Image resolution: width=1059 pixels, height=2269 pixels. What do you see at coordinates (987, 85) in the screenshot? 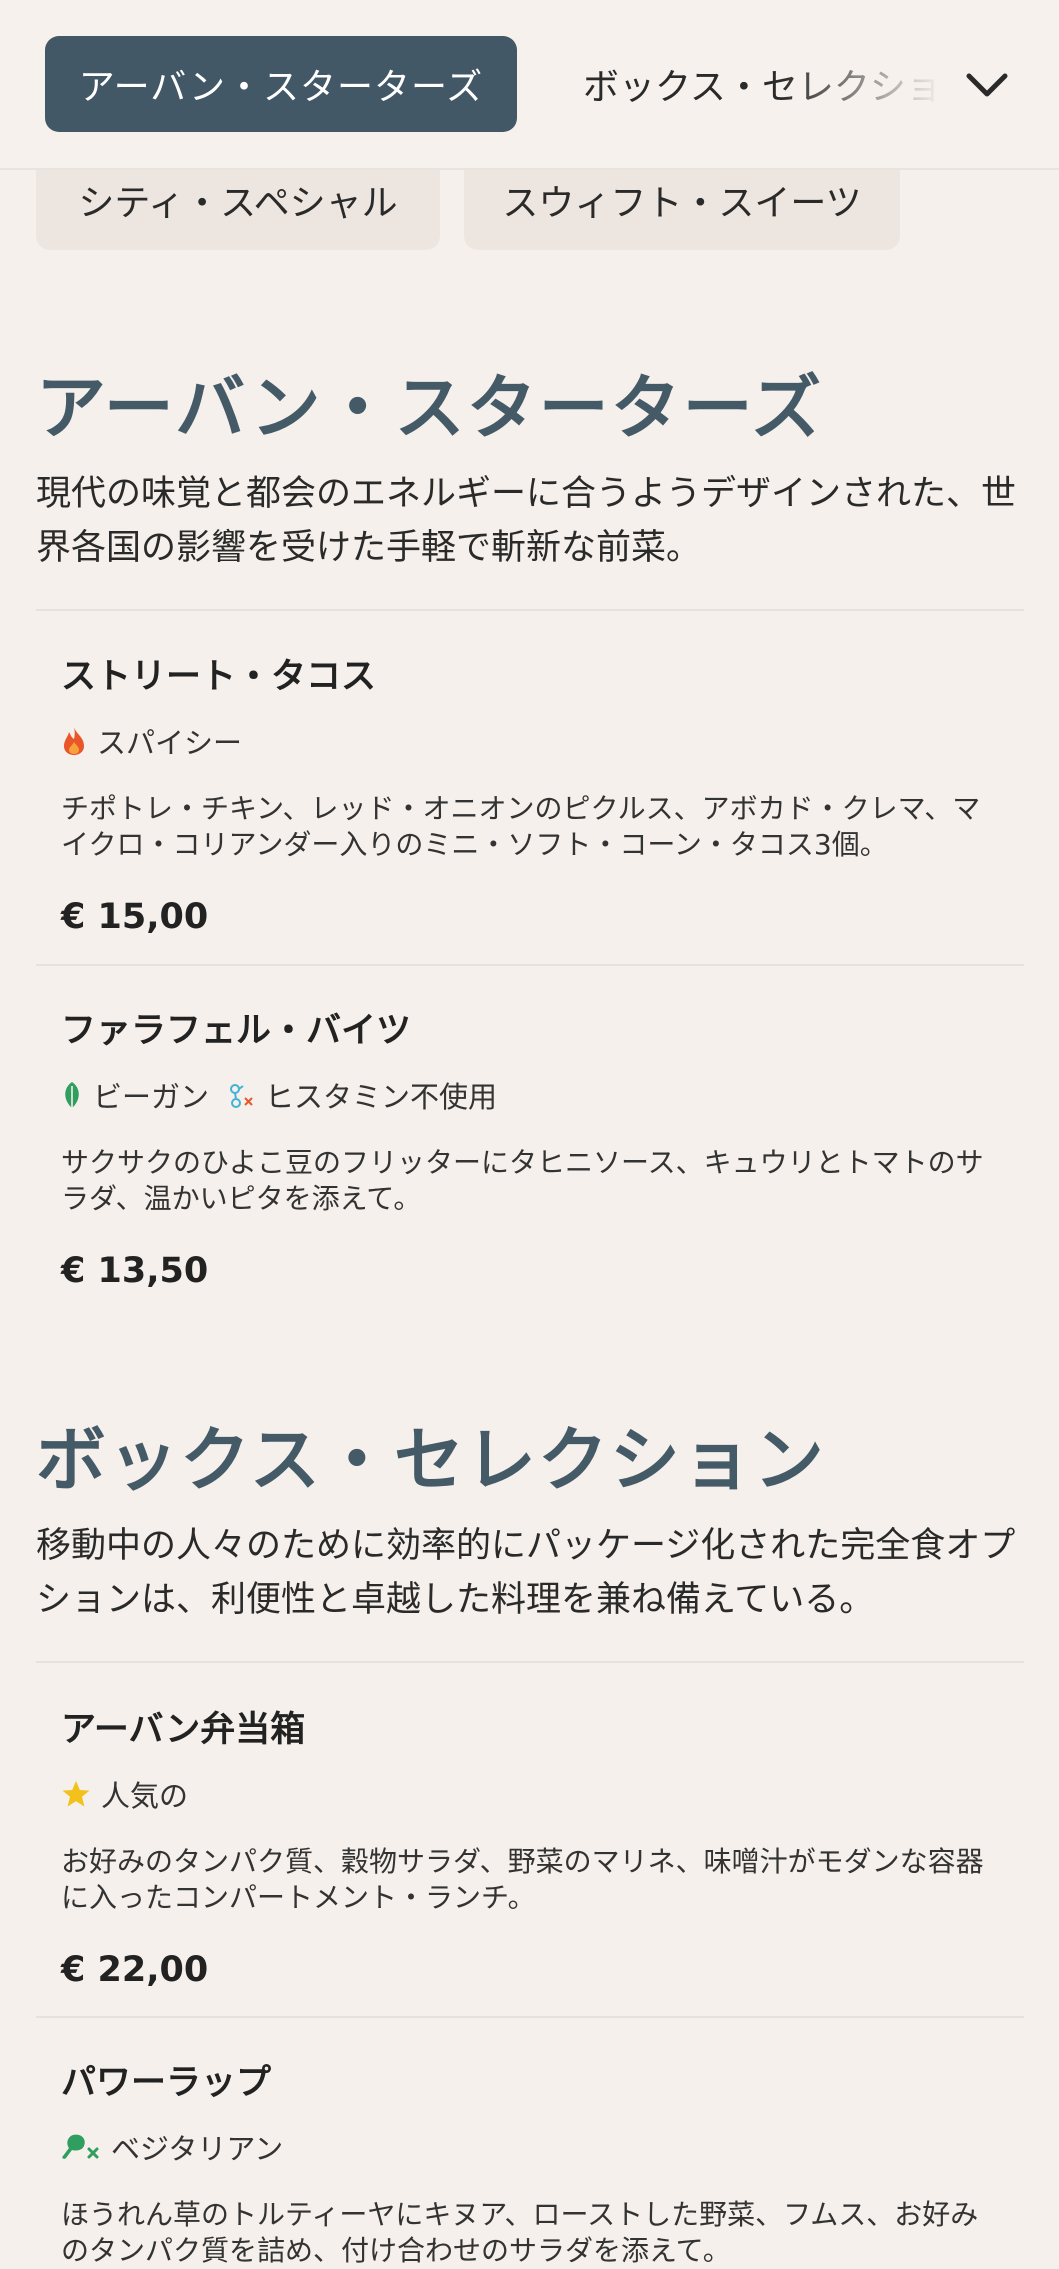
I see `chevron-down-icon` at bounding box center [987, 85].